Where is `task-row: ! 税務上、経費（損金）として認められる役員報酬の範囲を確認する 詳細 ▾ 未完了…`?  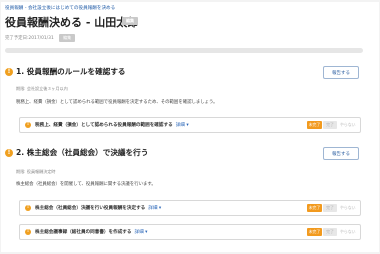
task-row: ! 税務上、経費（損金）として認められる役員報酬の範囲を確認する 詳細 ▾ 未完了… is located at coordinates (190, 125).